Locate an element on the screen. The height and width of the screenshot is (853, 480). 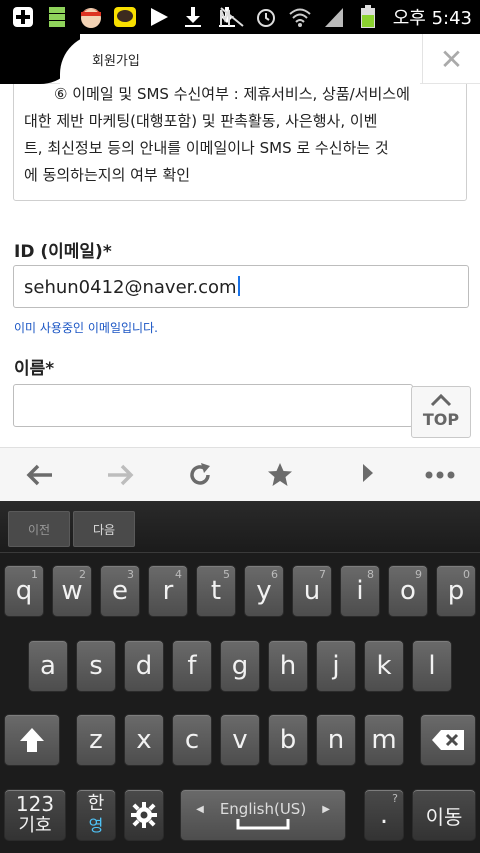
key-label: u is located at coordinates (312, 591).